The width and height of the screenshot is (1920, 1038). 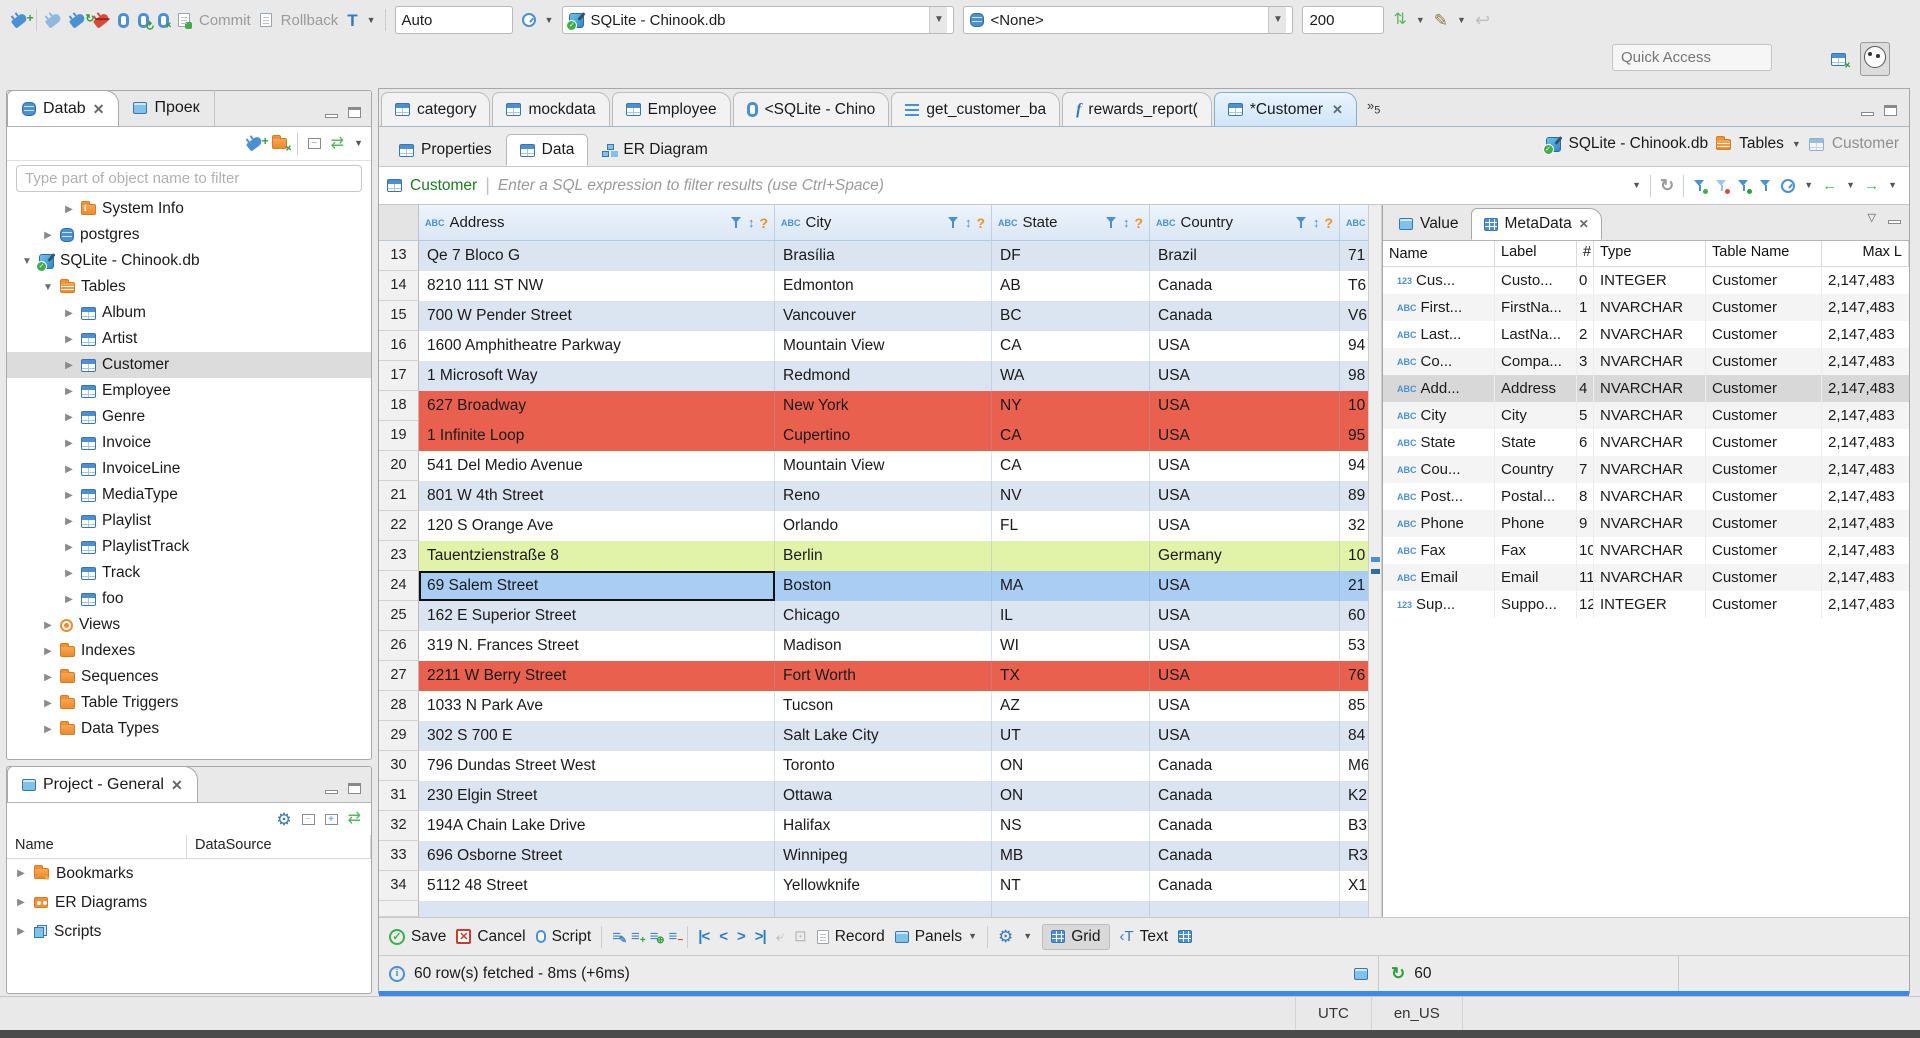 I want to click on expand-arrow-icon, so click(x=21, y=874).